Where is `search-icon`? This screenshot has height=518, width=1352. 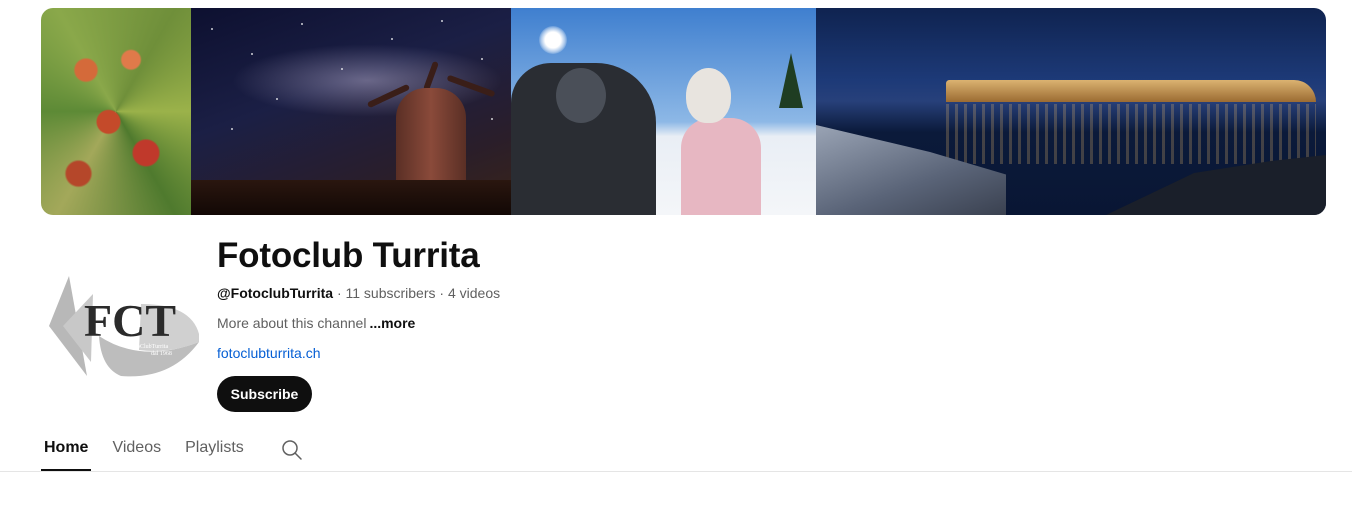
search-icon is located at coordinates (292, 450).